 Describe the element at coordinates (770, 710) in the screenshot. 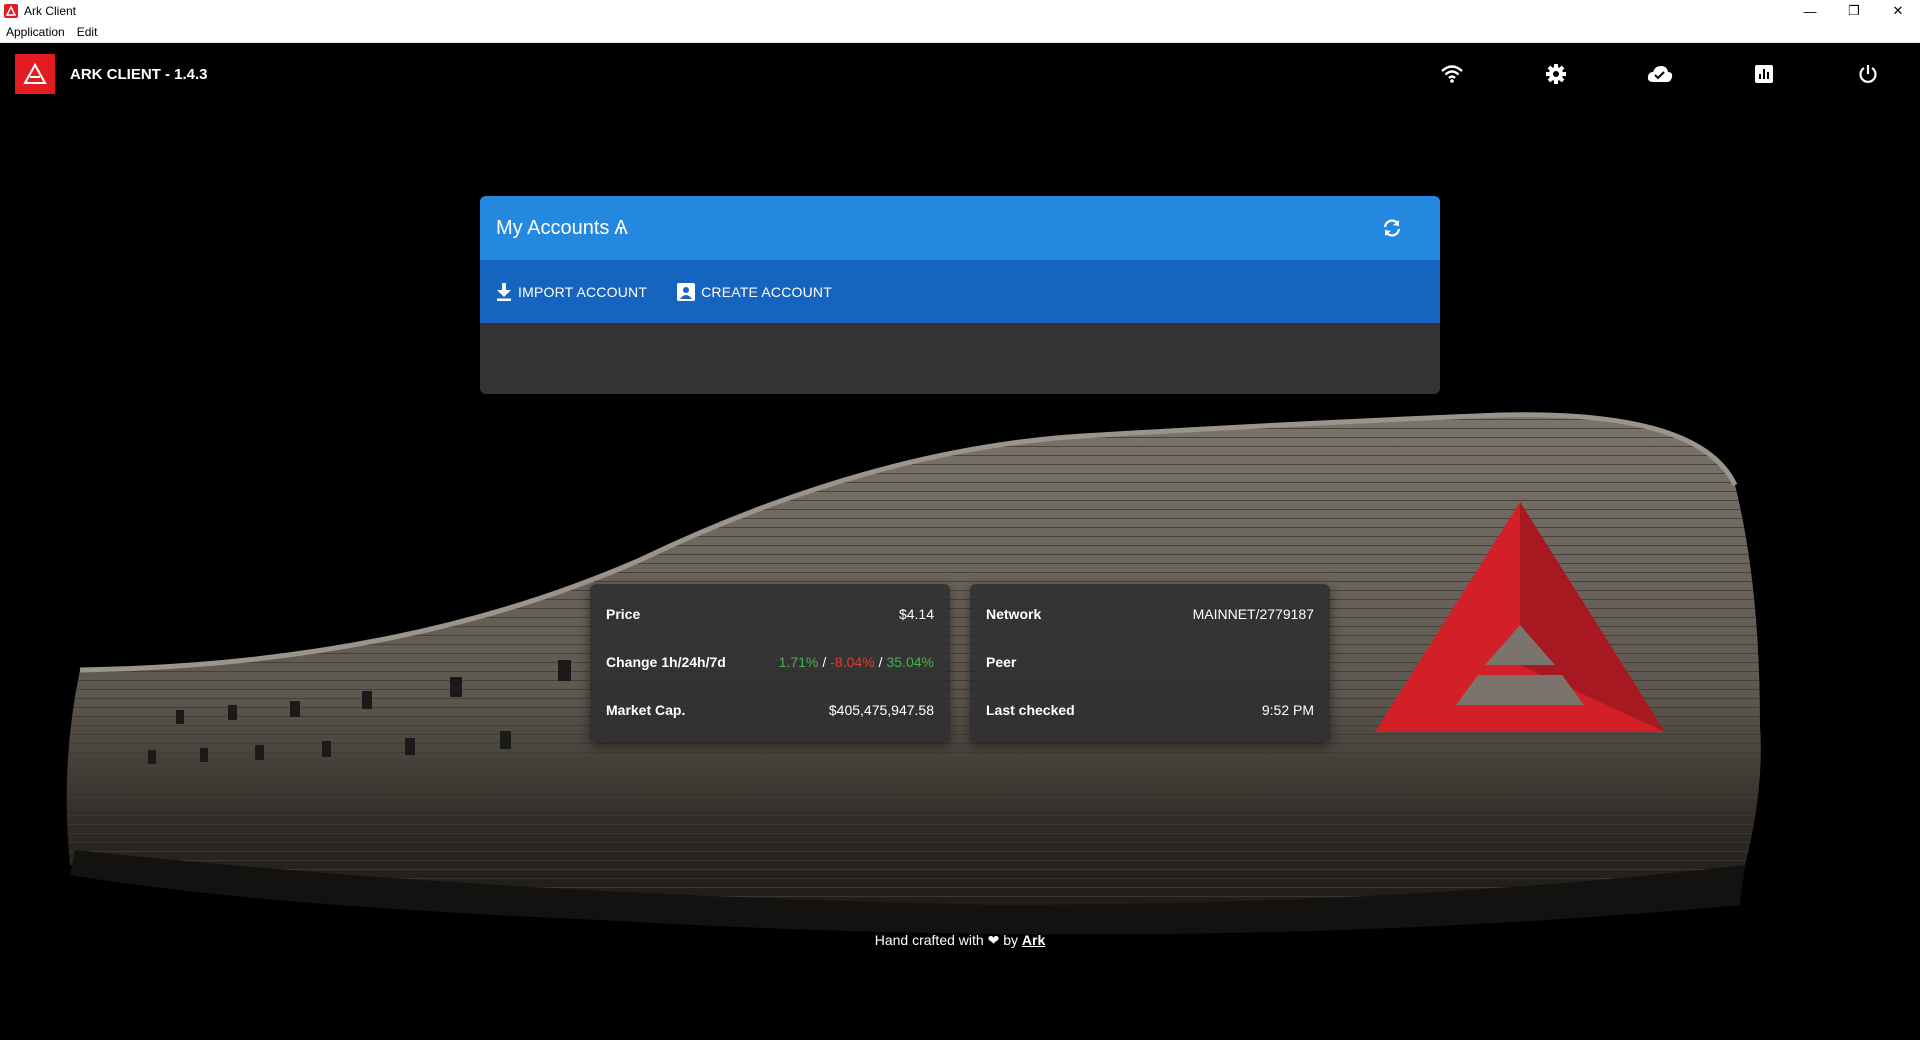

I see `marketcap-row: Market Cap. $405,475,947.58` at that location.